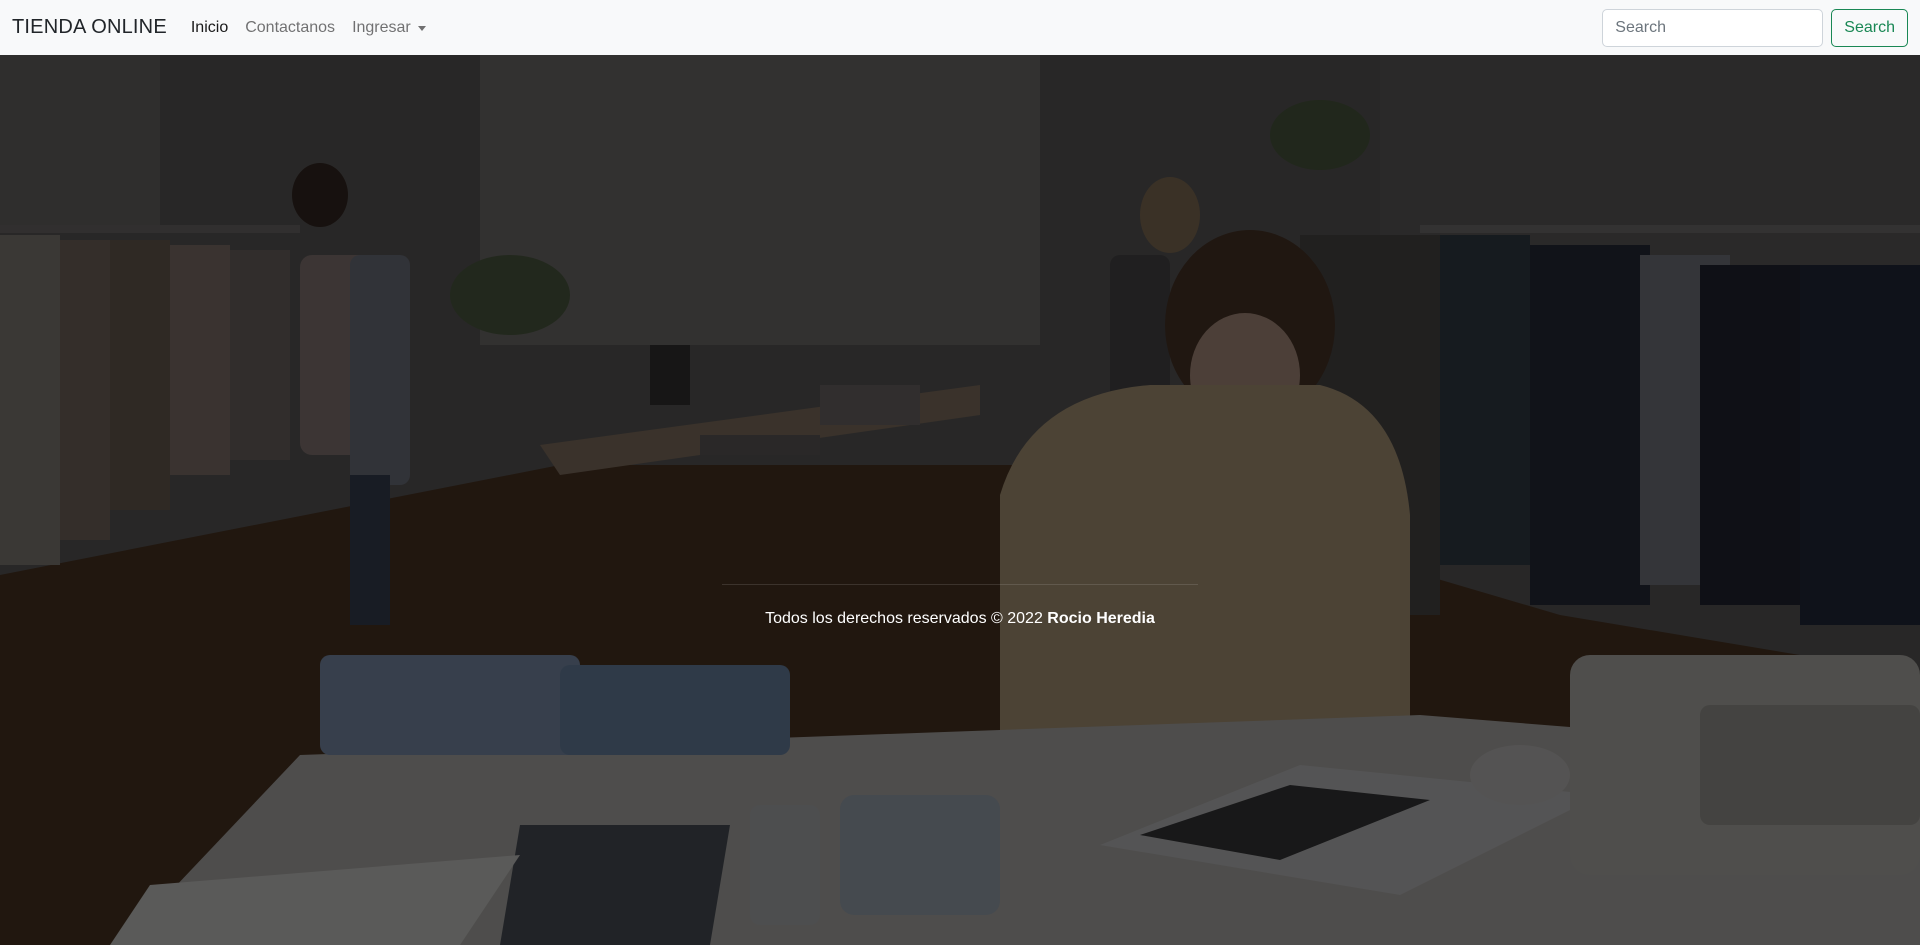  Describe the element at coordinates (960, 584) in the screenshot. I see `footer-divider` at that location.